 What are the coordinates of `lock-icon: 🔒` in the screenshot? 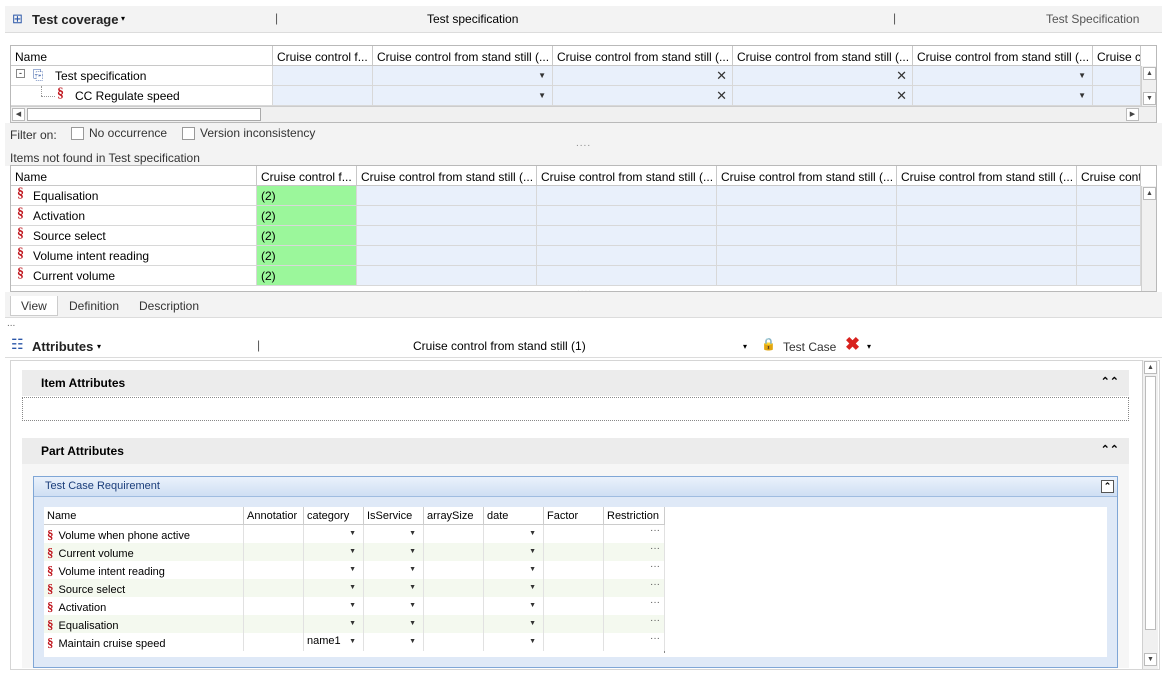 It's located at (768, 344).